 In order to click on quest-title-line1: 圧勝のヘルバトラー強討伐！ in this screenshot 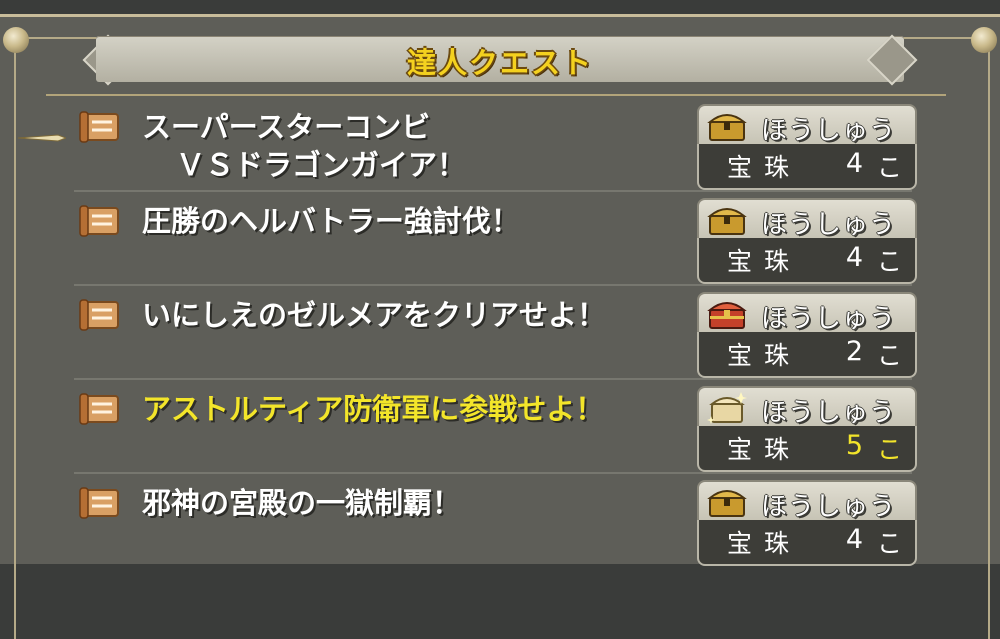, I will do `click(331, 221)`.